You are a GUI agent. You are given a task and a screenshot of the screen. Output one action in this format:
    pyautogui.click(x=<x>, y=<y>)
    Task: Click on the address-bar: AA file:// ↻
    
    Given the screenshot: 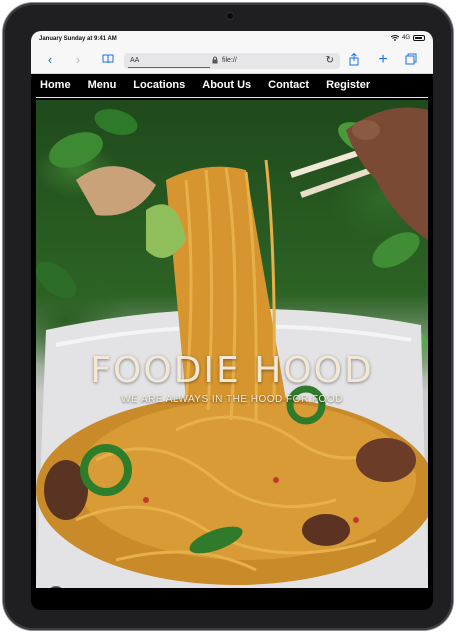 What is the action you would take?
    pyautogui.click(x=232, y=61)
    